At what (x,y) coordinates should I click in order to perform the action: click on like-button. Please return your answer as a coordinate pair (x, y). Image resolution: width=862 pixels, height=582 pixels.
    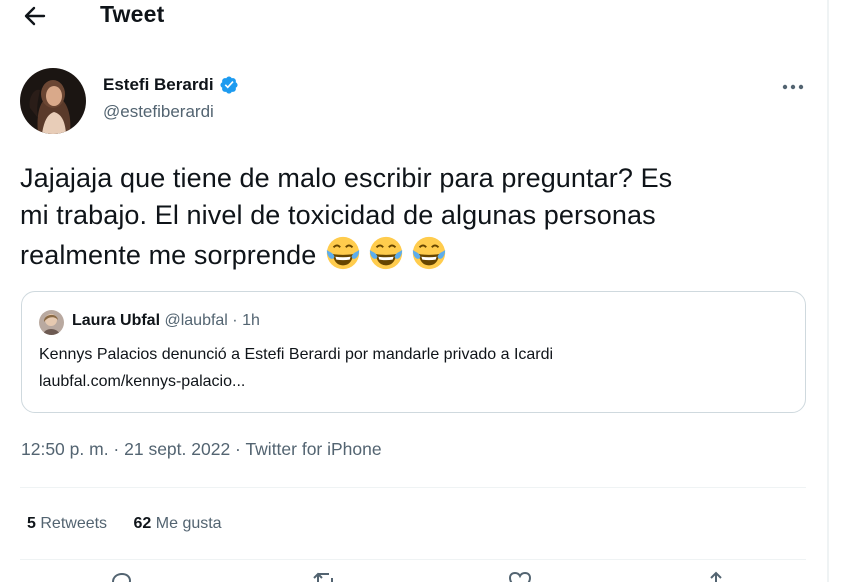
    Looking at the image, I should click on (520, 576).